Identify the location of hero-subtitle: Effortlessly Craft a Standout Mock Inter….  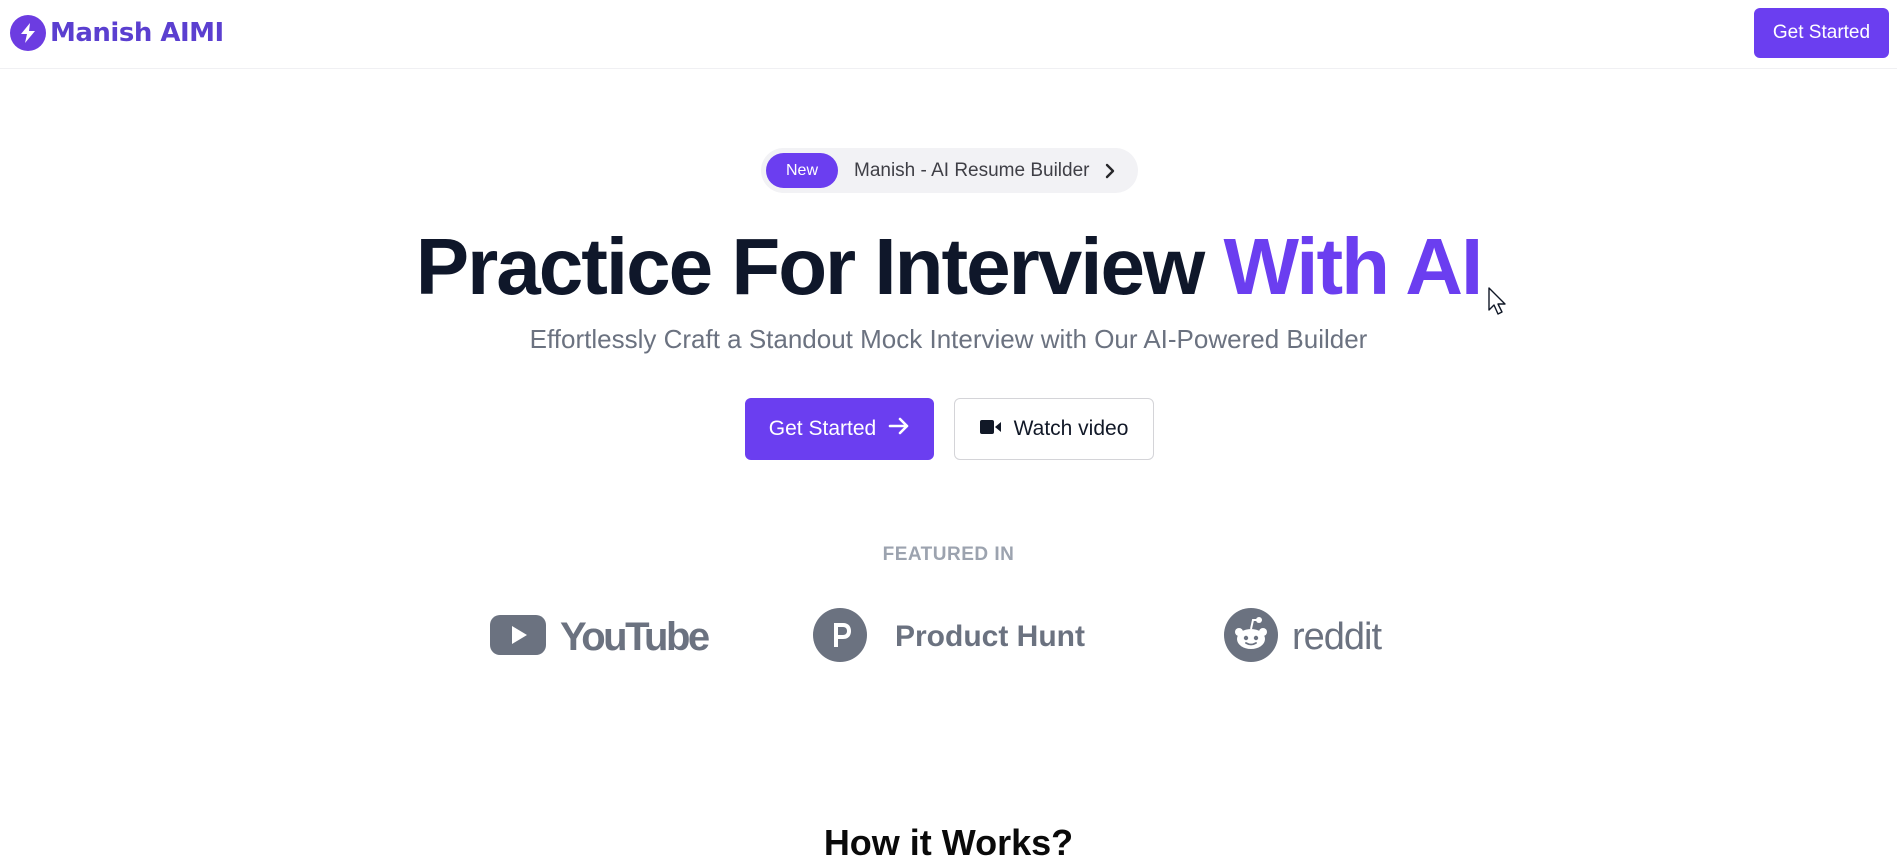
(948, 339).